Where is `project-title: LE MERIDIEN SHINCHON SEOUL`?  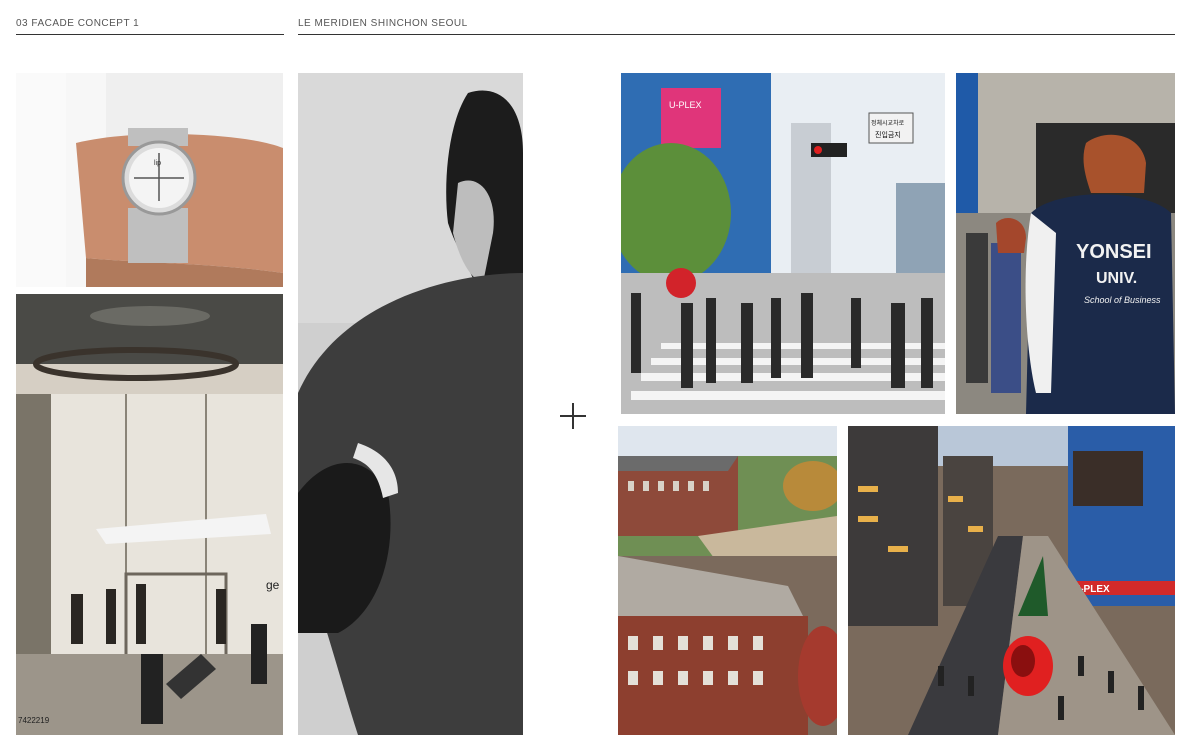
project-title: LE MERIDIEN SHINCHON SEOUL is located at coordinates (383, 23).